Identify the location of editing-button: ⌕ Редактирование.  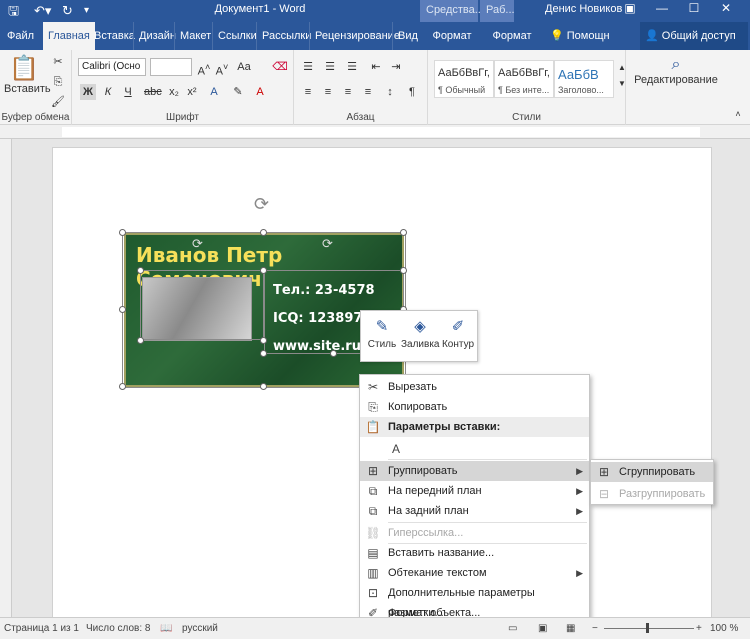
(676, 71).